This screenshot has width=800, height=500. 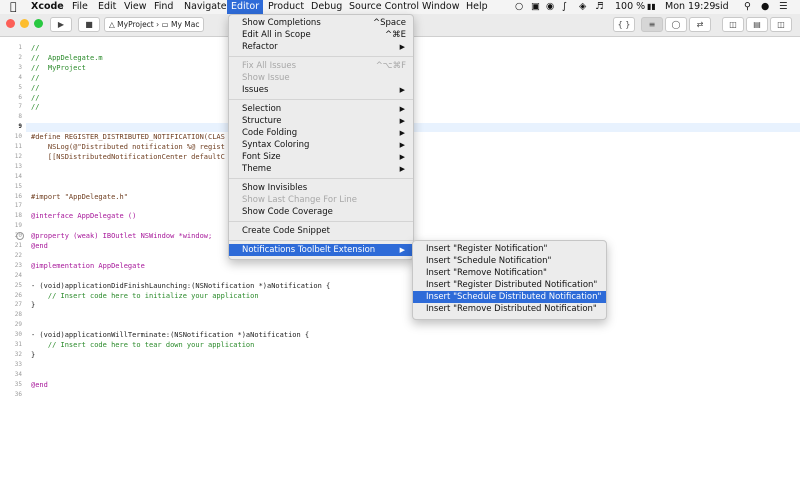 I want to click on menu-help: Help, so click(x=477, y=7).